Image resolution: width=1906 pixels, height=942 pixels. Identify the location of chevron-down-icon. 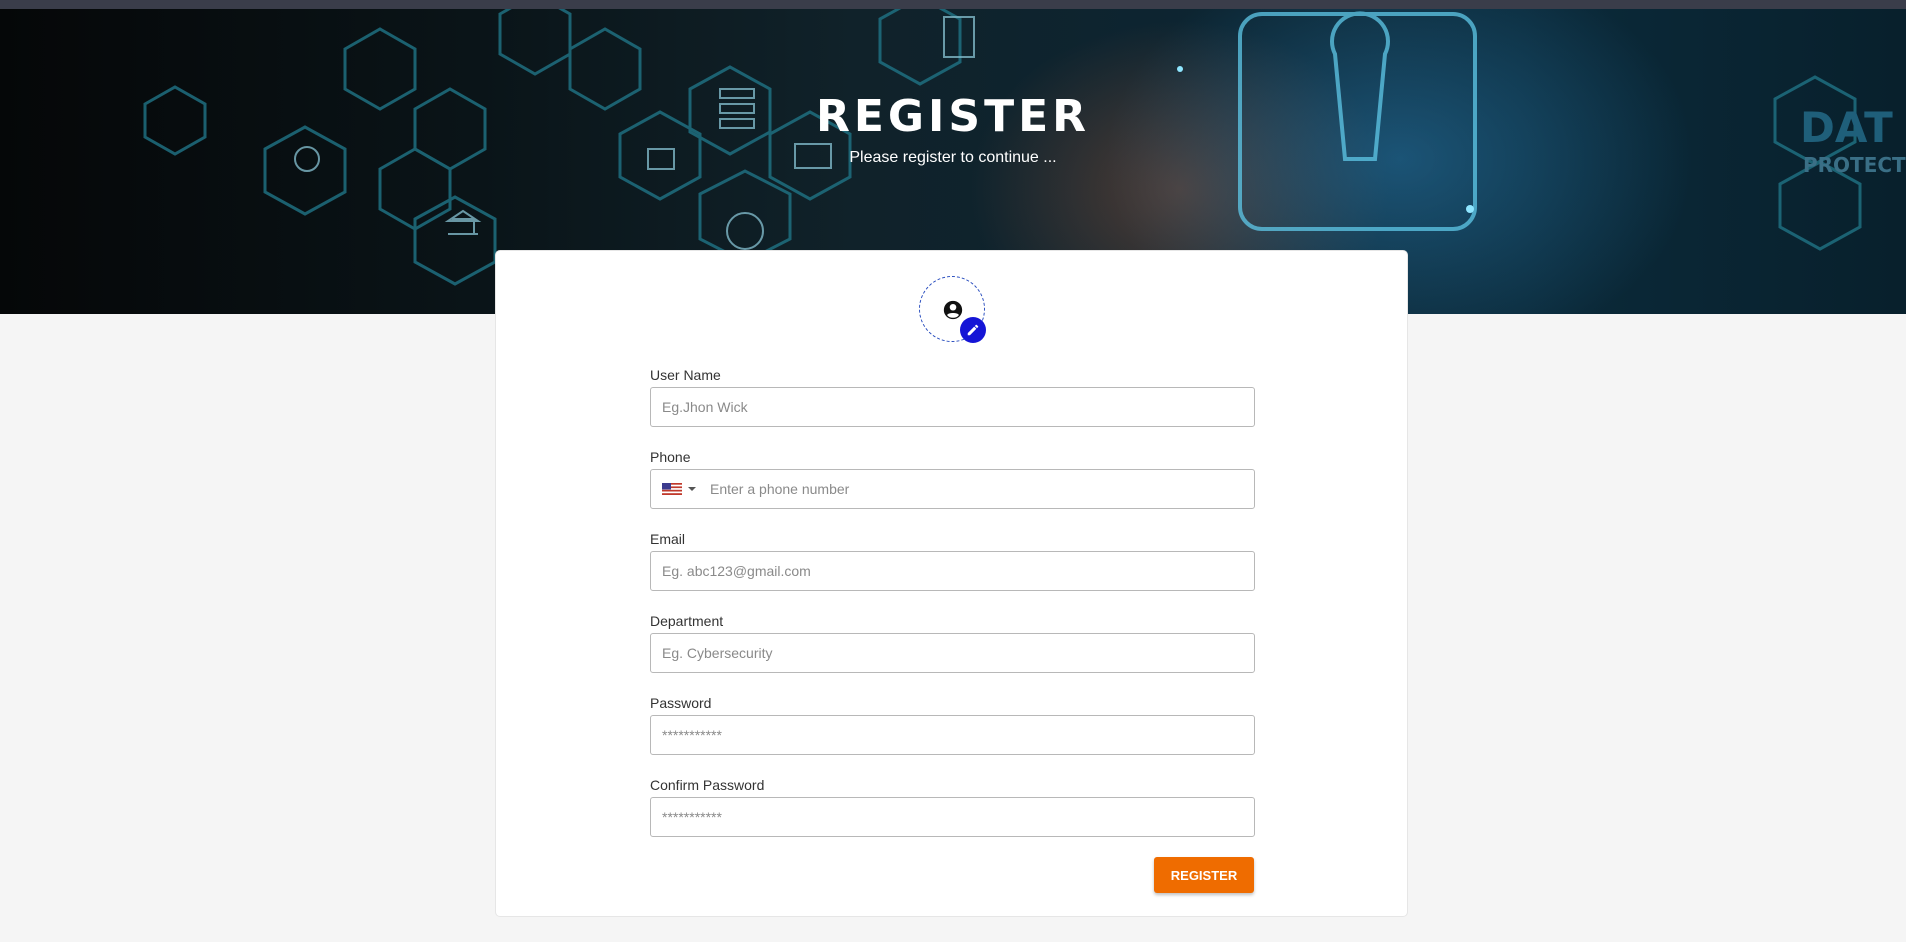
(692, 489).